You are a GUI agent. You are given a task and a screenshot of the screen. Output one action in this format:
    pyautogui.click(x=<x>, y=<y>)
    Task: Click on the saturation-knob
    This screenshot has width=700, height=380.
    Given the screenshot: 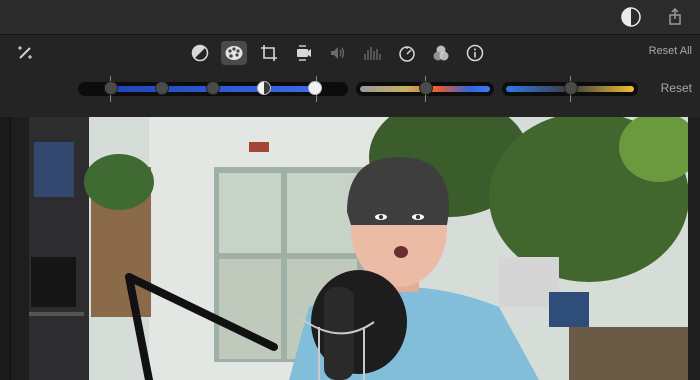 What is the action you would take?
    pyautogui.click(x=426, y=88)
    